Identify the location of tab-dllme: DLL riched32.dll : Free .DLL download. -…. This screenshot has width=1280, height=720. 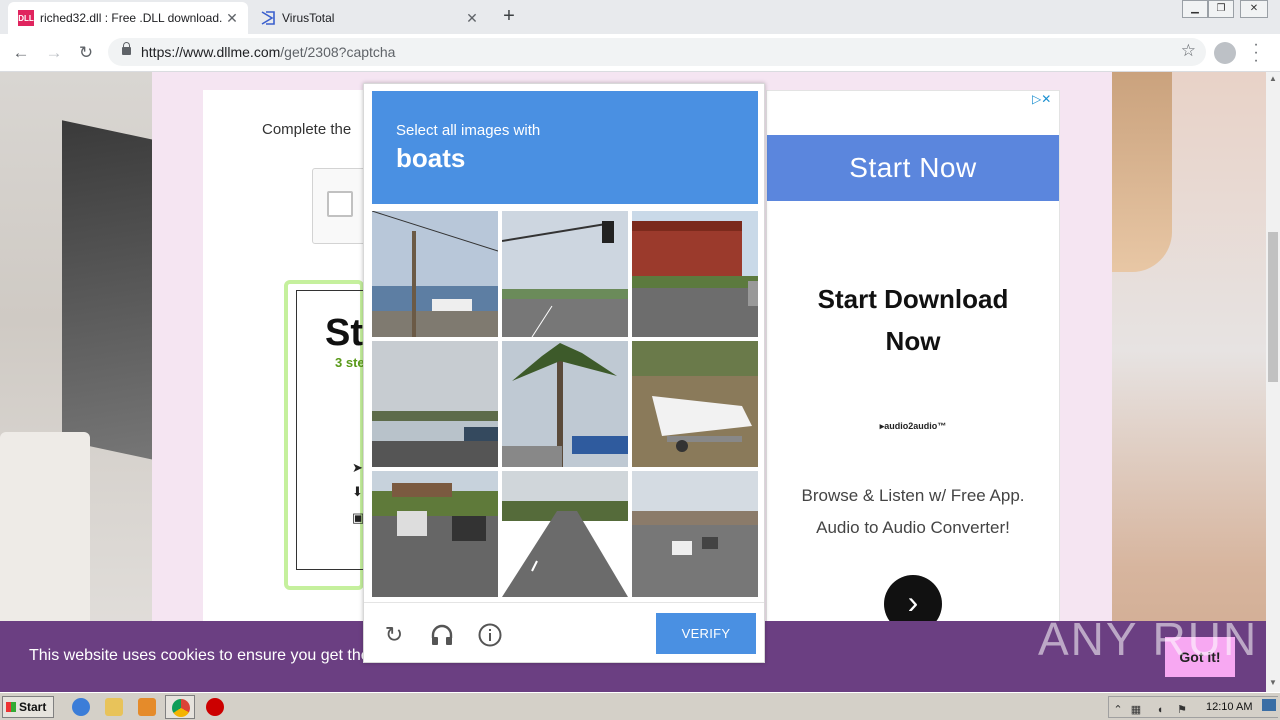
(128, 18).